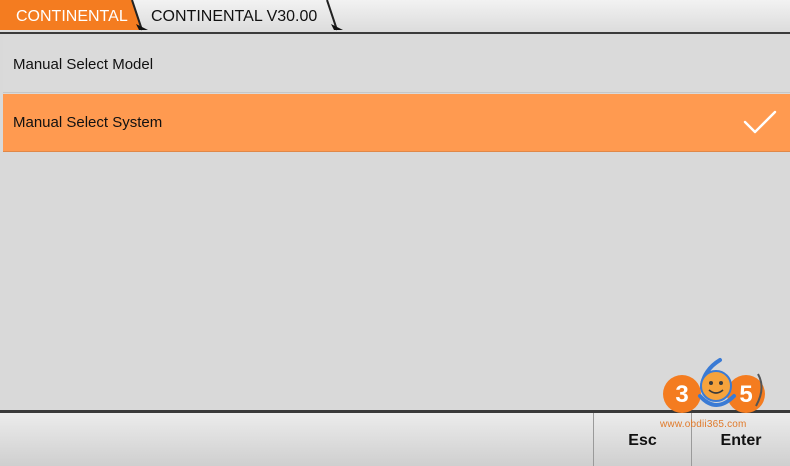 The width and height of the screenshot is (790, 466). I want to click on bottom-toolbar: Esc Enter, so click(395, 438).